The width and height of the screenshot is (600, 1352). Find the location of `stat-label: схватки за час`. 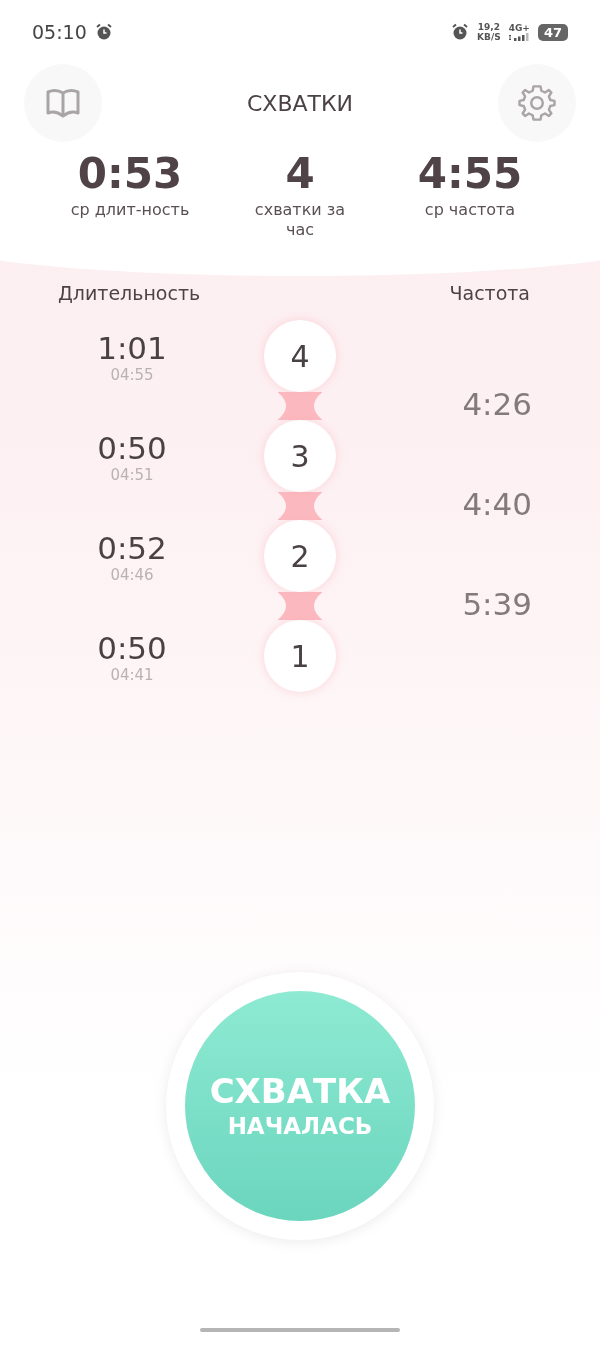

stat-label: схватки за час is located at coordinates (300, 220).